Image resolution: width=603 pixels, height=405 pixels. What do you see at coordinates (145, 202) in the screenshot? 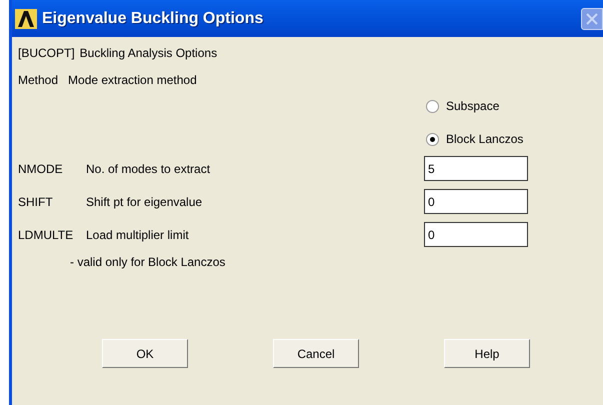
I see `field-label: Shift pt for eigenvalue` at bounding box center [145, 202].